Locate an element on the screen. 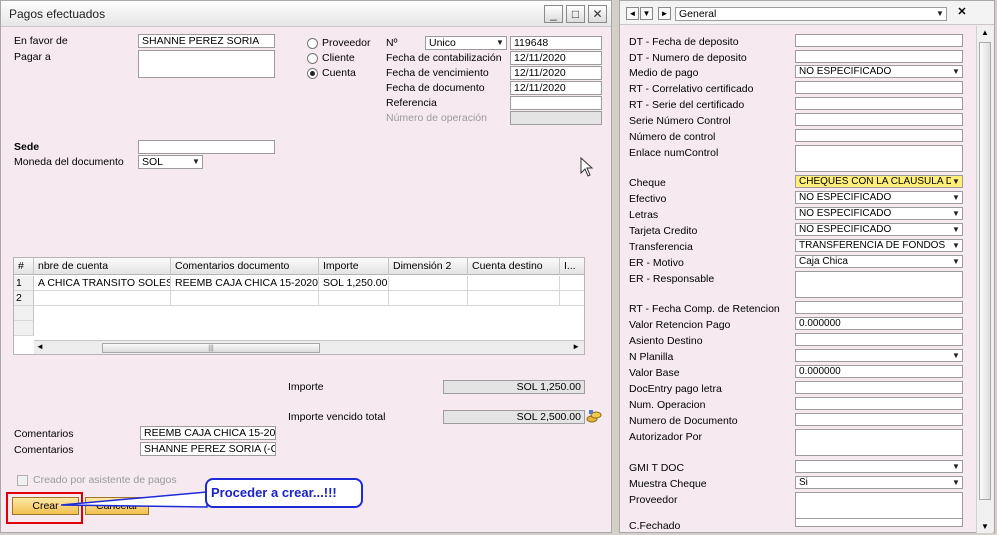 This screenshot has width=997, height=535. cell-cuenta is located at coordinates (102, 298).